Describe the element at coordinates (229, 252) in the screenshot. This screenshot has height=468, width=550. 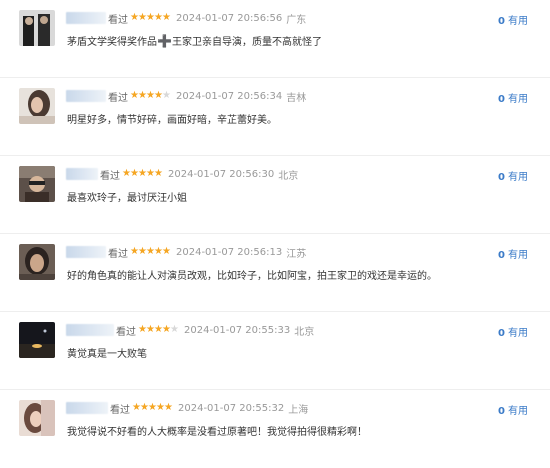
I see `comment-time: 2024-01-07 20:56:13` at that location.